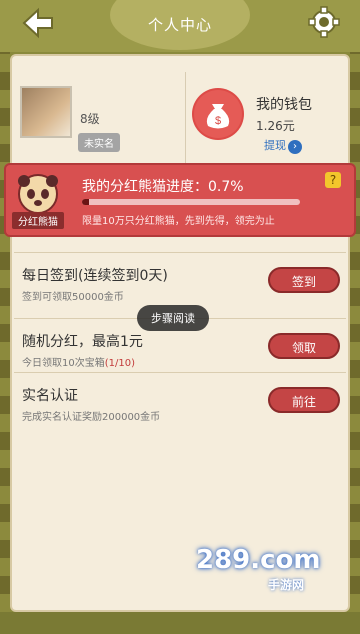  I want to click on task-desc-text: 今日领取10次宝箱, so click(63, 363).